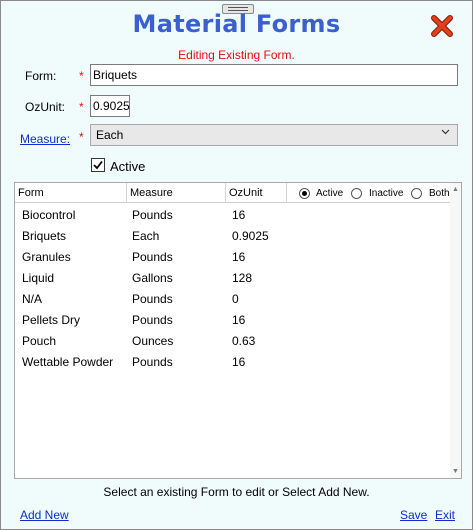 This screenshot has height=530, width=473. What do you see at coordinates (45, 139) in the screenshot?
I see `measure-link: Measure:` at bounding box center [45, 139].